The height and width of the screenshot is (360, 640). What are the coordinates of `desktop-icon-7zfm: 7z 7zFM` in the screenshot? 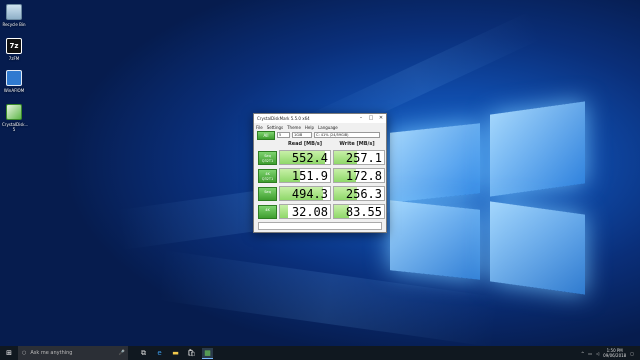 It's located at (14, 49).